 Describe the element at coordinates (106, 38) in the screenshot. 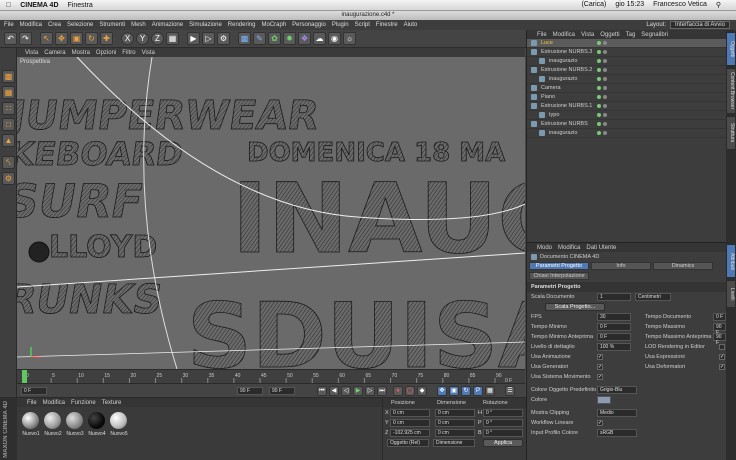

I see `live-select-icon: ✚` at that location.